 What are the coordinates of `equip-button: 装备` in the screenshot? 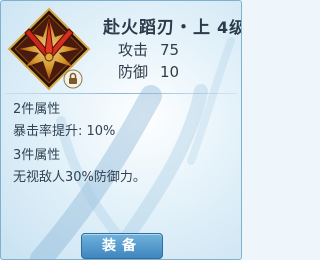 It's located at (122, 246).